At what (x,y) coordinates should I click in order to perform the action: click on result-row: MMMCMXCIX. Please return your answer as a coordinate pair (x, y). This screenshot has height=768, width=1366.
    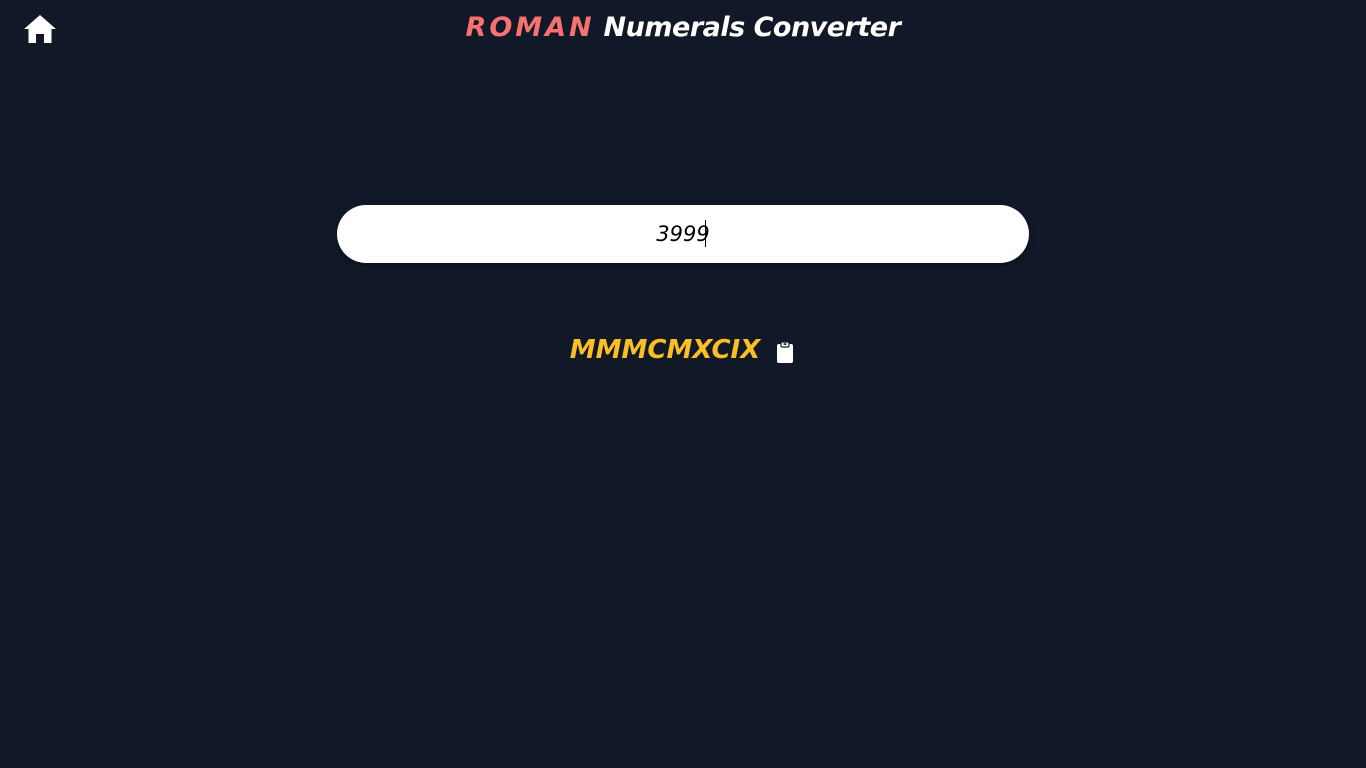
    Looking at the image, I should click on (683, 350).